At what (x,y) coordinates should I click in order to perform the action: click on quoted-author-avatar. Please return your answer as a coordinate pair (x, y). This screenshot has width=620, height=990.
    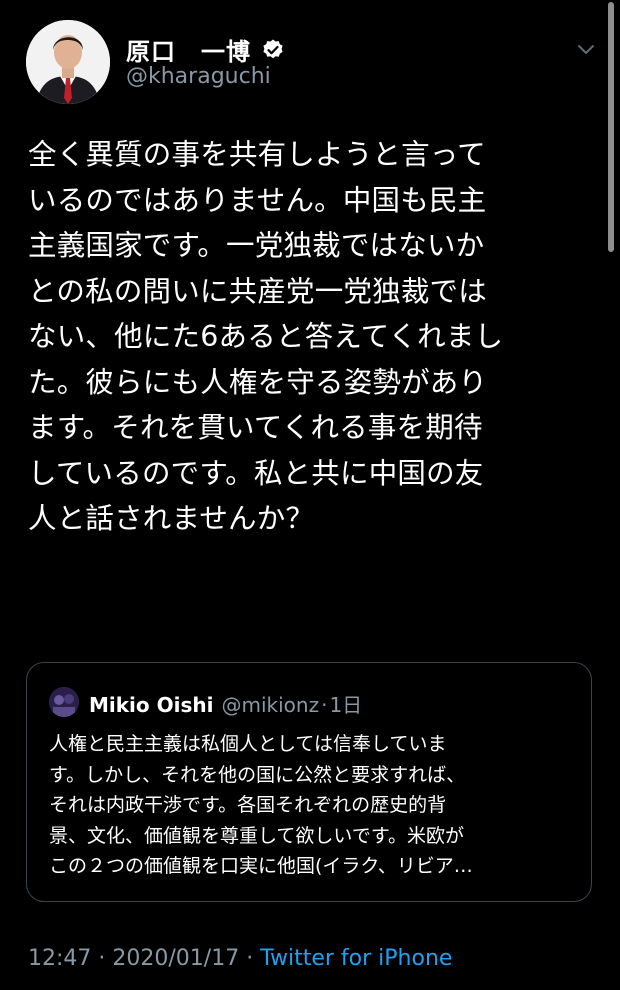
    Looking at the image, I should click on (64, 702).